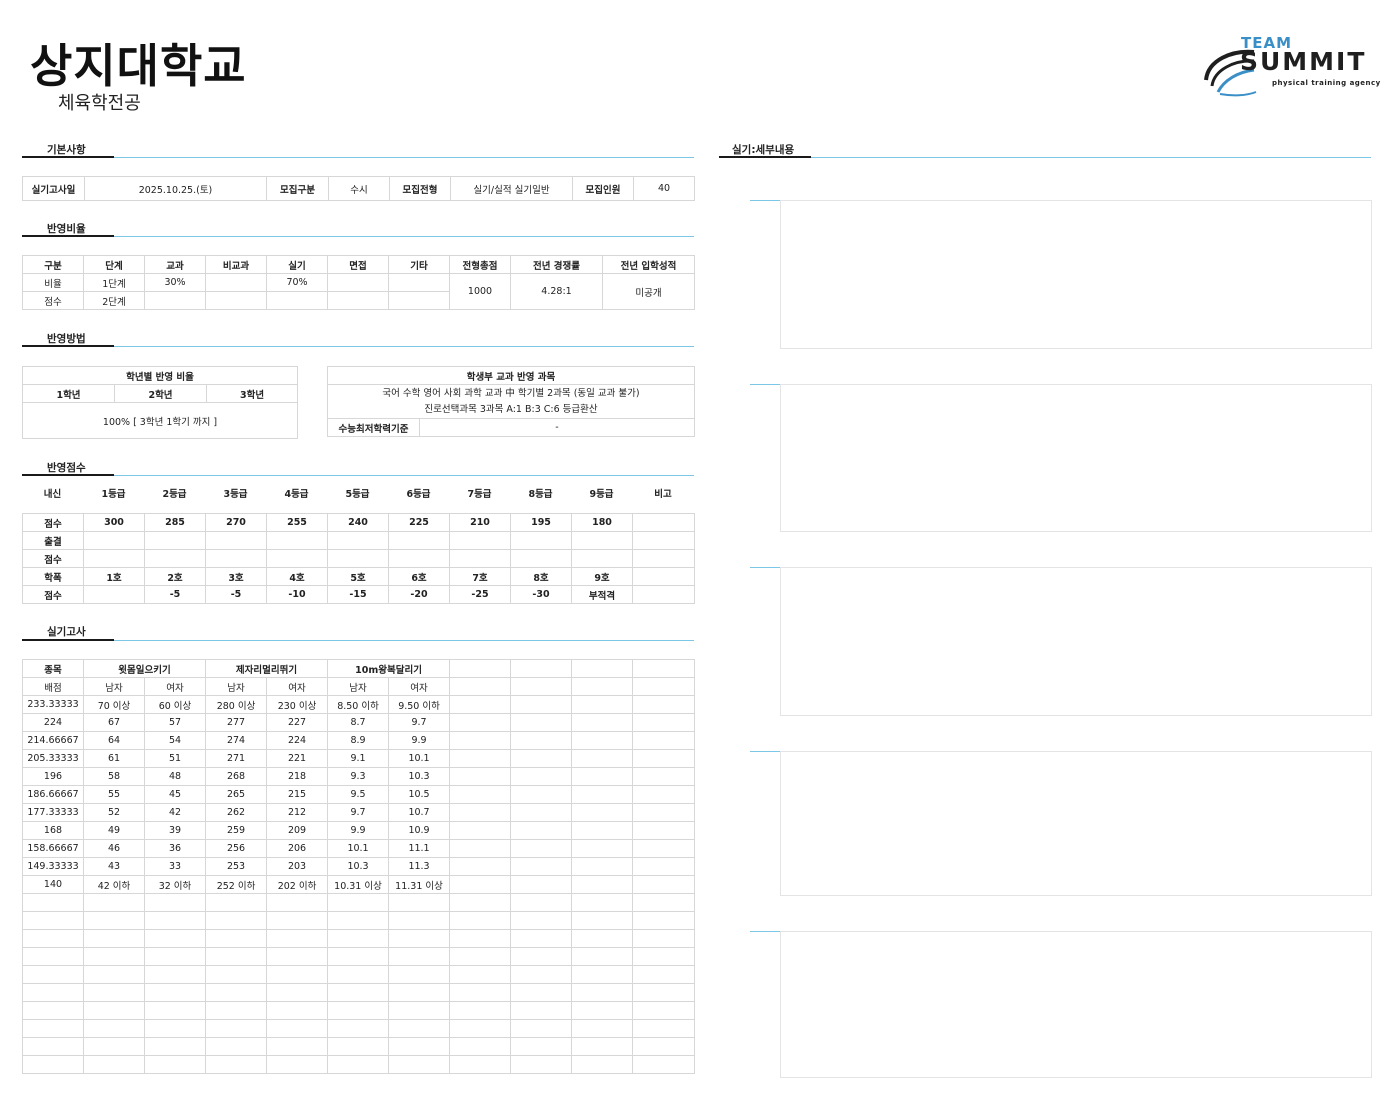 The height and width of the screenshot is (1095, 1400). What do you see at coordinates (236, 776) in the screenshot?
I see `practical-value: 268` at bounding box center [236, 776].